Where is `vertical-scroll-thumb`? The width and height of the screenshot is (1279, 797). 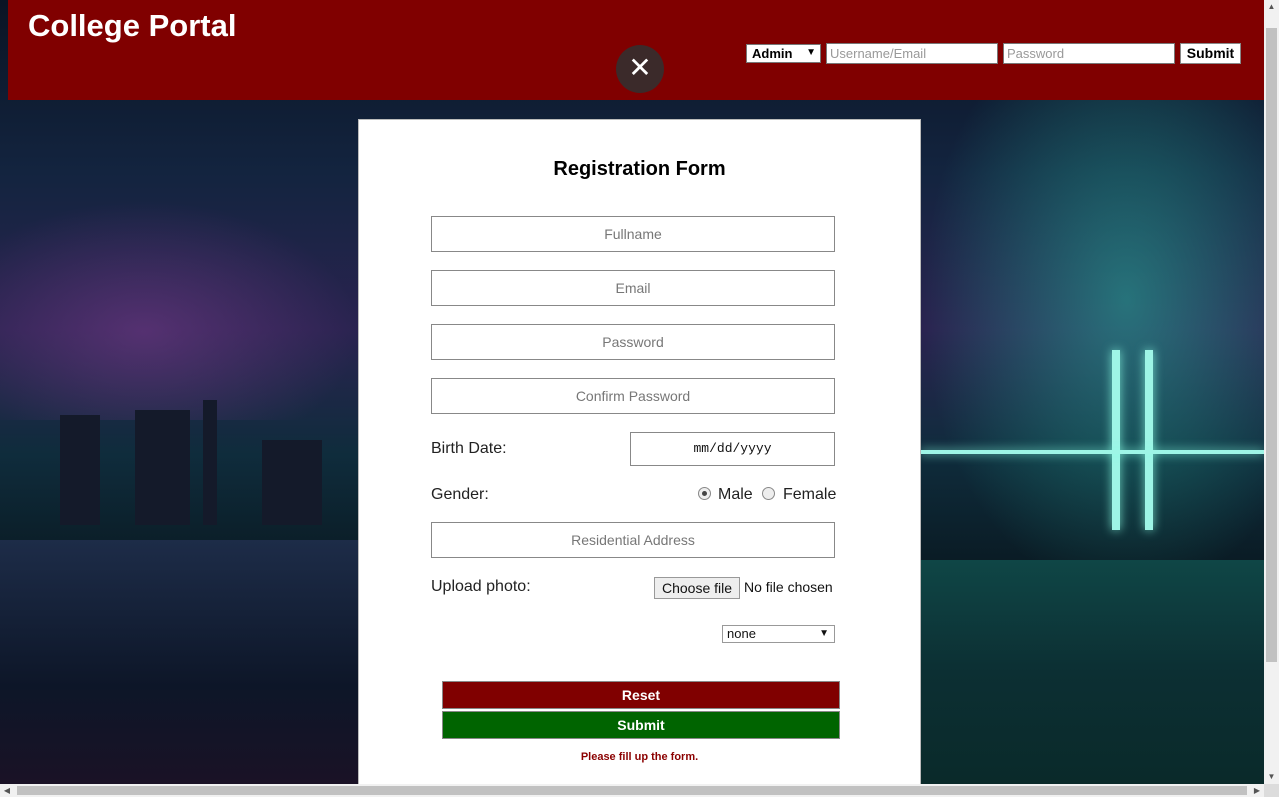 vertical-scroll-thumb is located at coordinates (1271, 345).